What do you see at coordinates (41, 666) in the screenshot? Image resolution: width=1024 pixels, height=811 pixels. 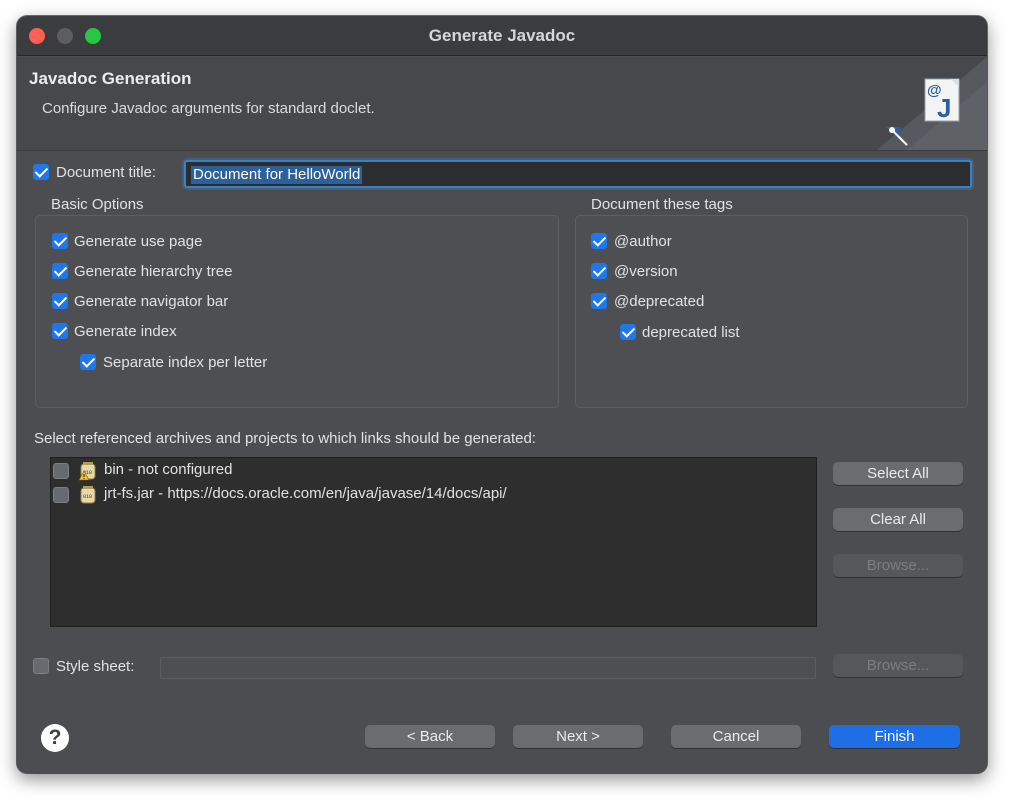 I see `style-sheet-checkbox` at bounding box center [41, 666].